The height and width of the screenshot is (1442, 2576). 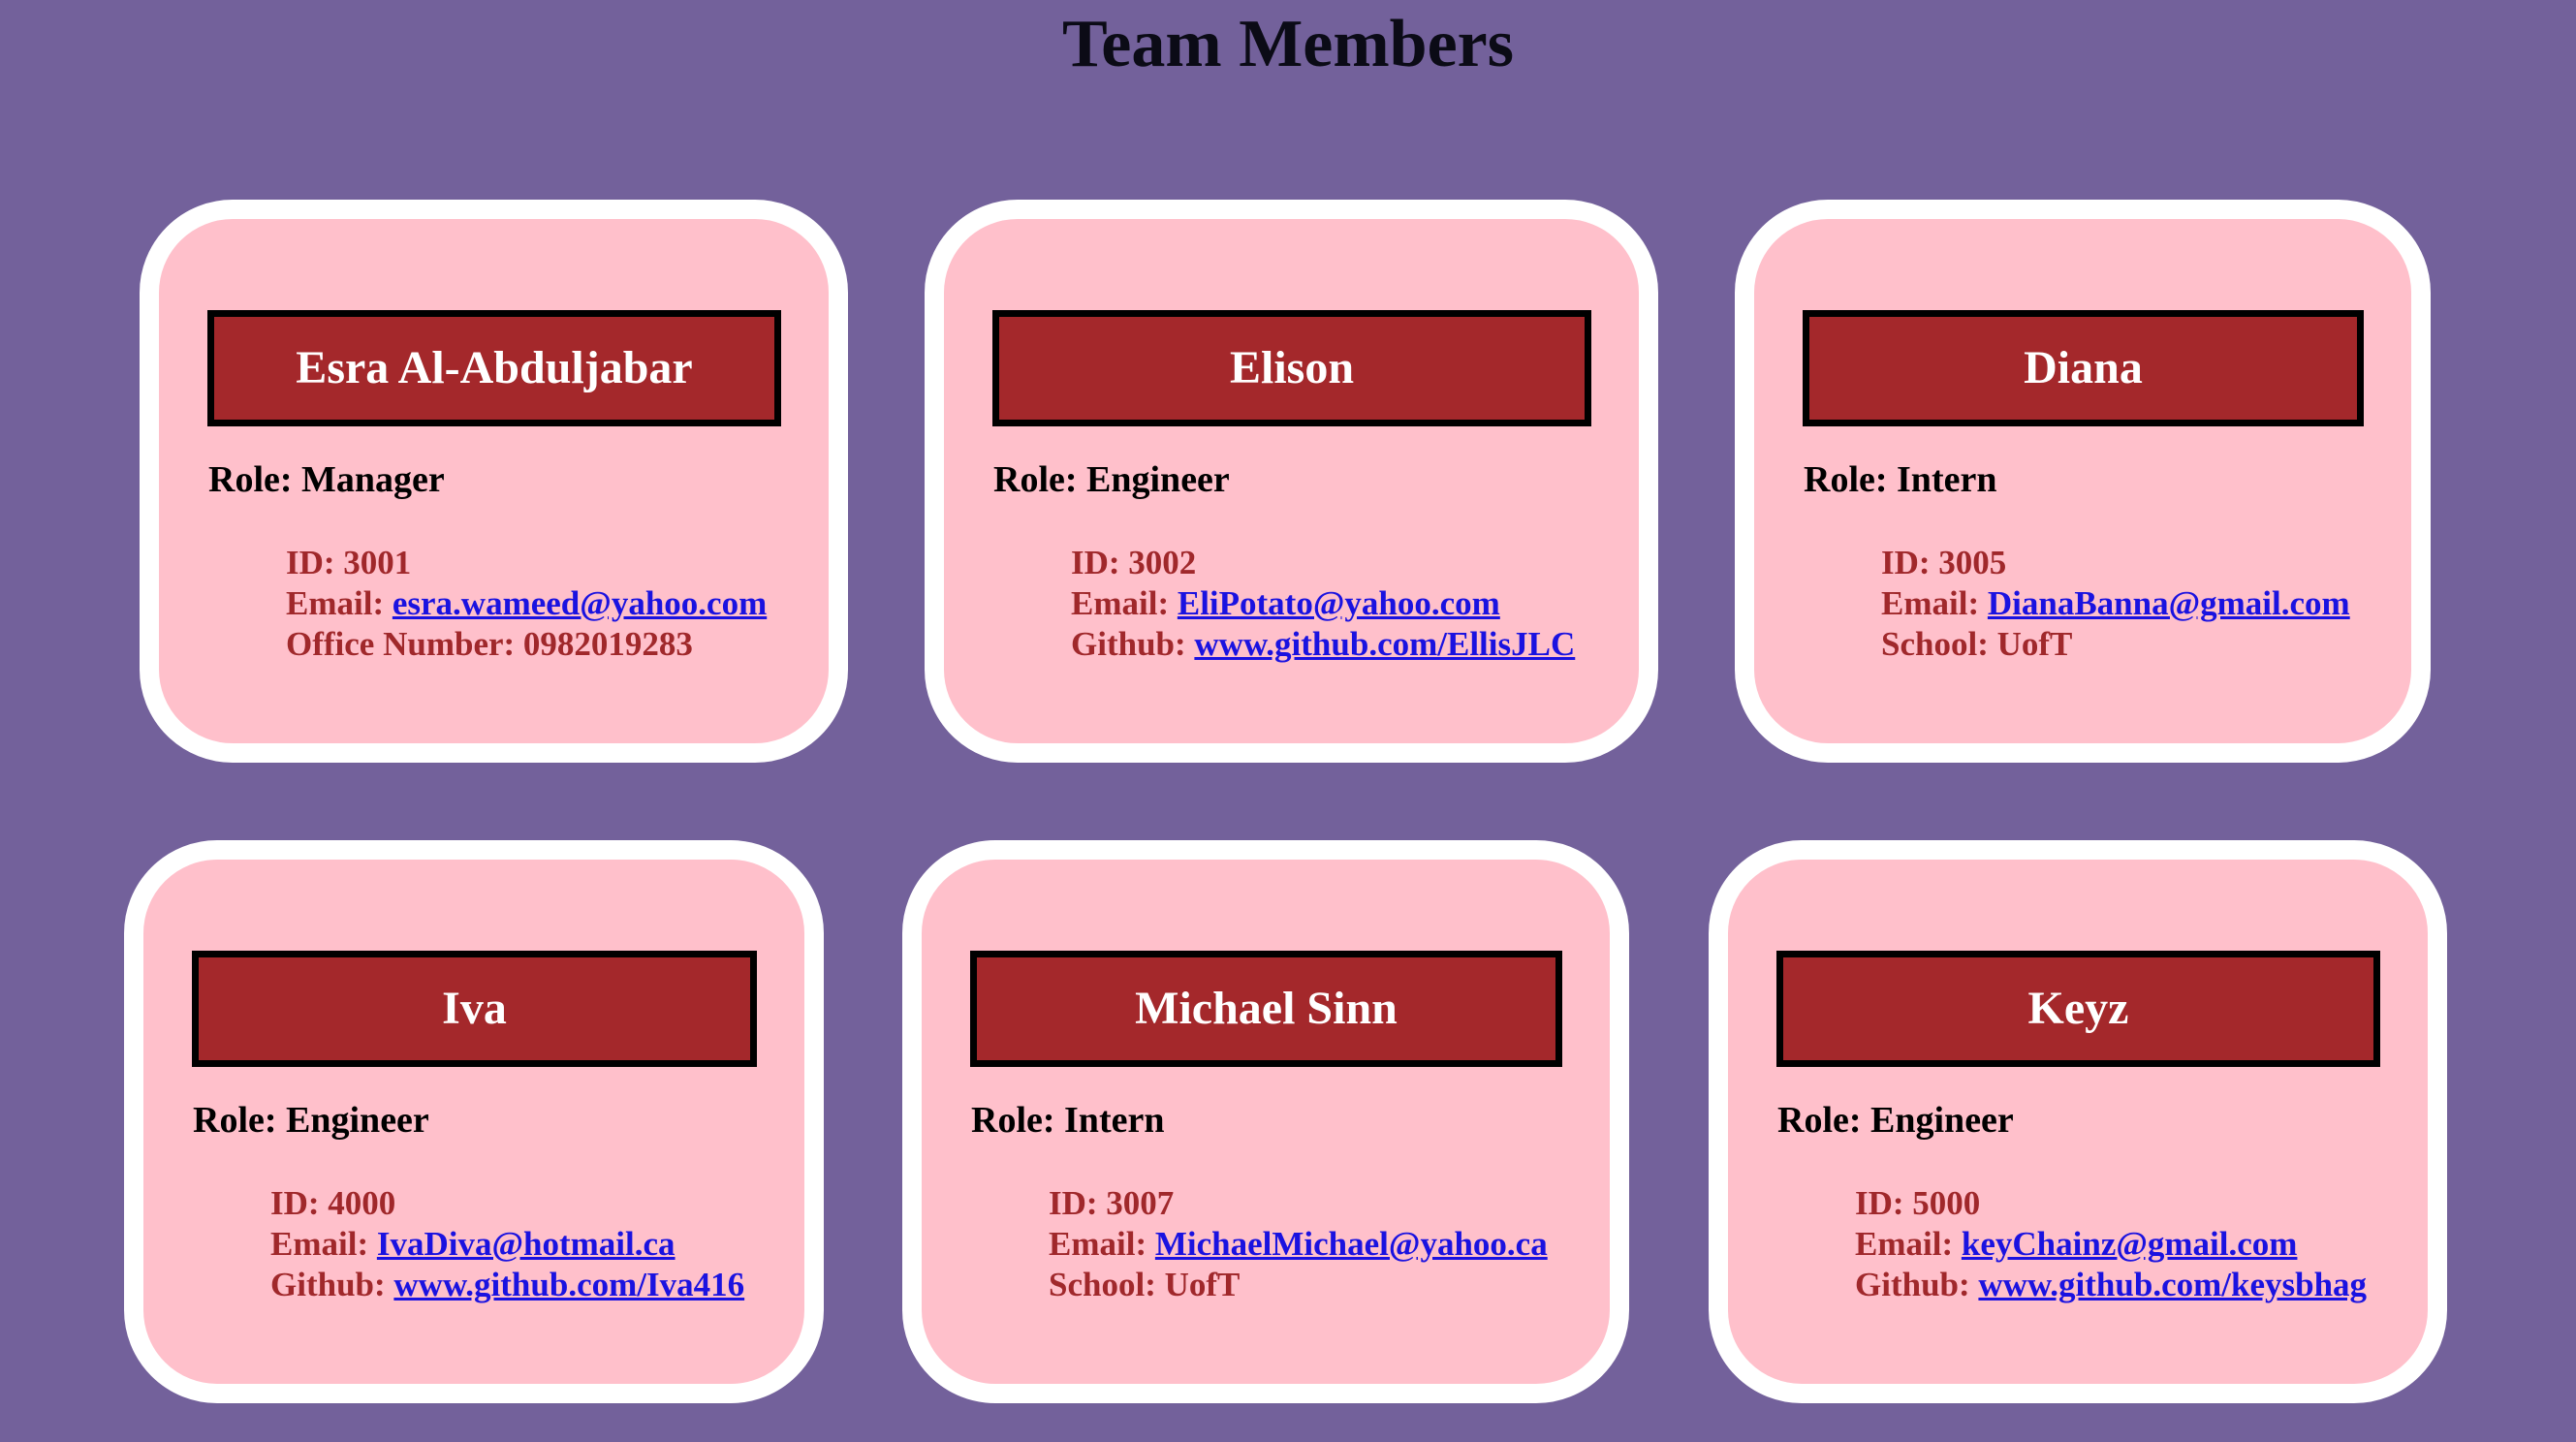 I want to click on member-email-row: Email: keyChainz@gmail.com, so click(x=2111, y=1244).